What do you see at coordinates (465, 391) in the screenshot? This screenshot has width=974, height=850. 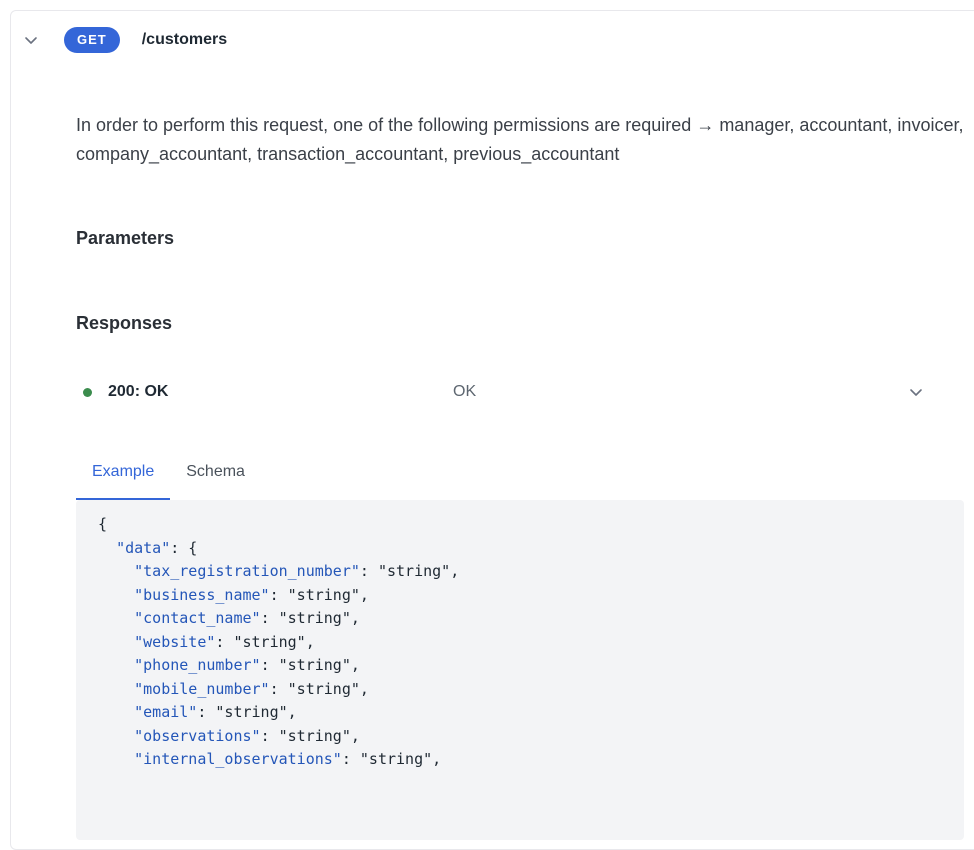 I see `response-status-text: OK` at bounding box center [465, 391].